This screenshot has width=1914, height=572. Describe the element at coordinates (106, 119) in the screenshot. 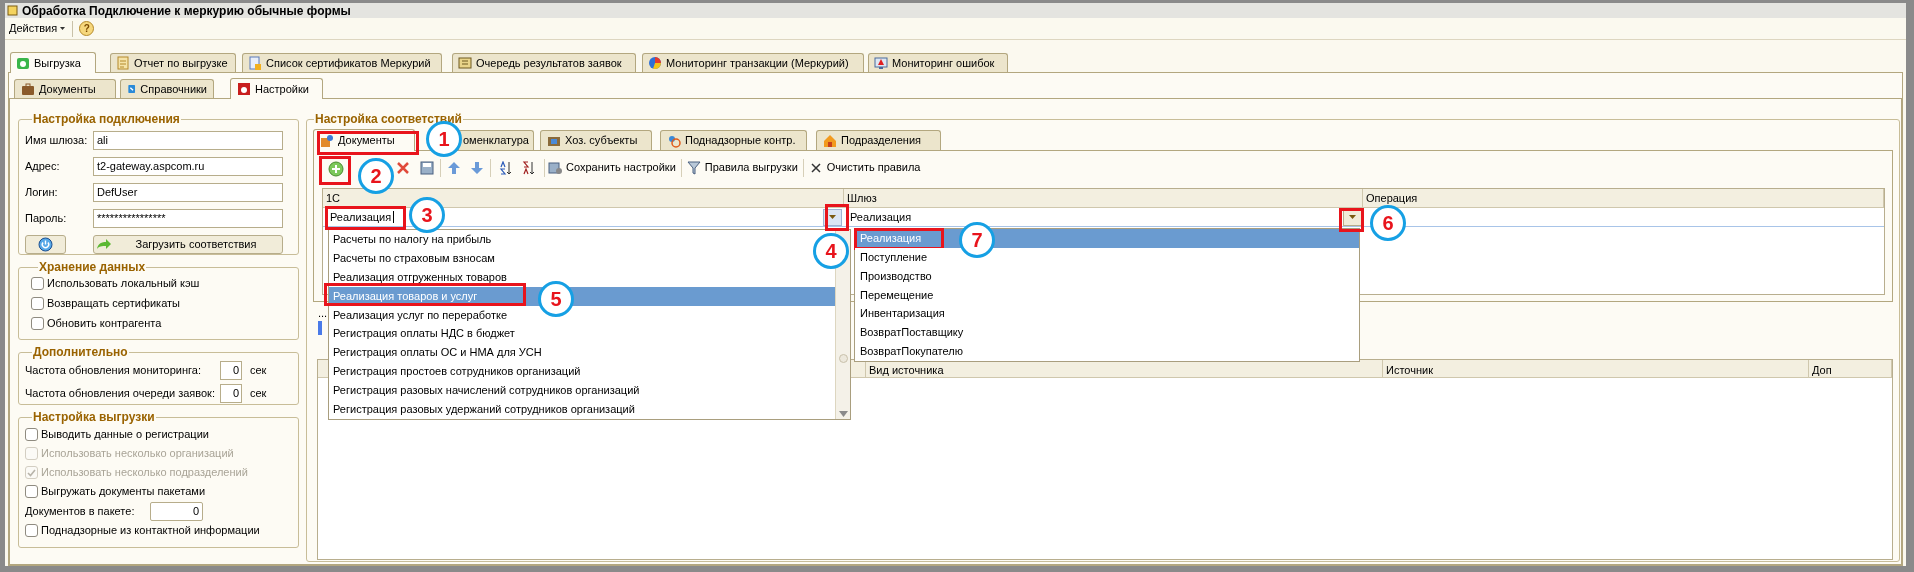

I see `group-title: Настройка подключения` at that location.